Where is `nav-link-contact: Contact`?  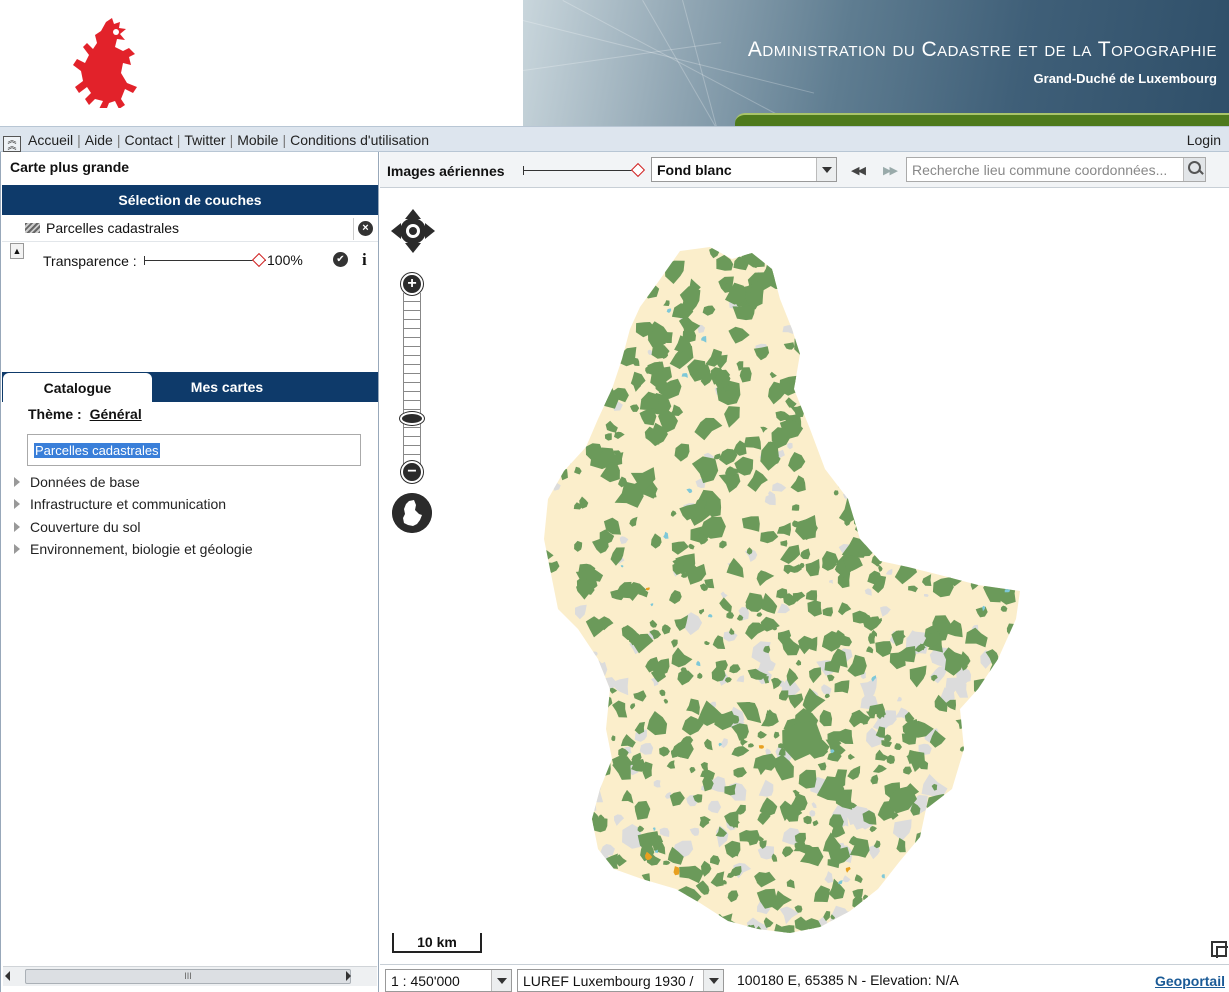 nav-link-contact: Contact is located at coordinates (148, 140).